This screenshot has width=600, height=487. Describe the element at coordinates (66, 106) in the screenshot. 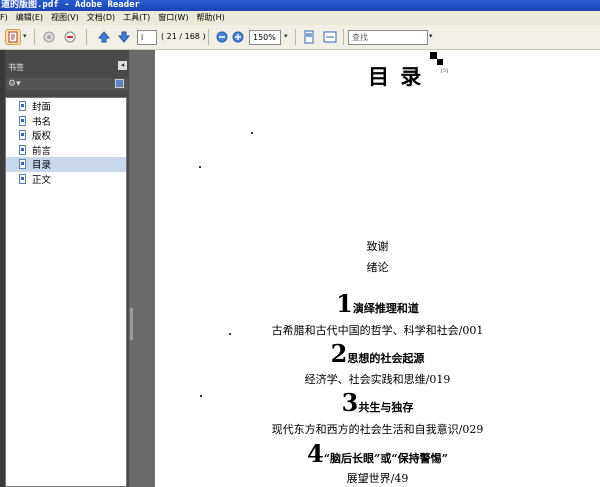

I see `bookmark-item-cover: 封面` at that location.